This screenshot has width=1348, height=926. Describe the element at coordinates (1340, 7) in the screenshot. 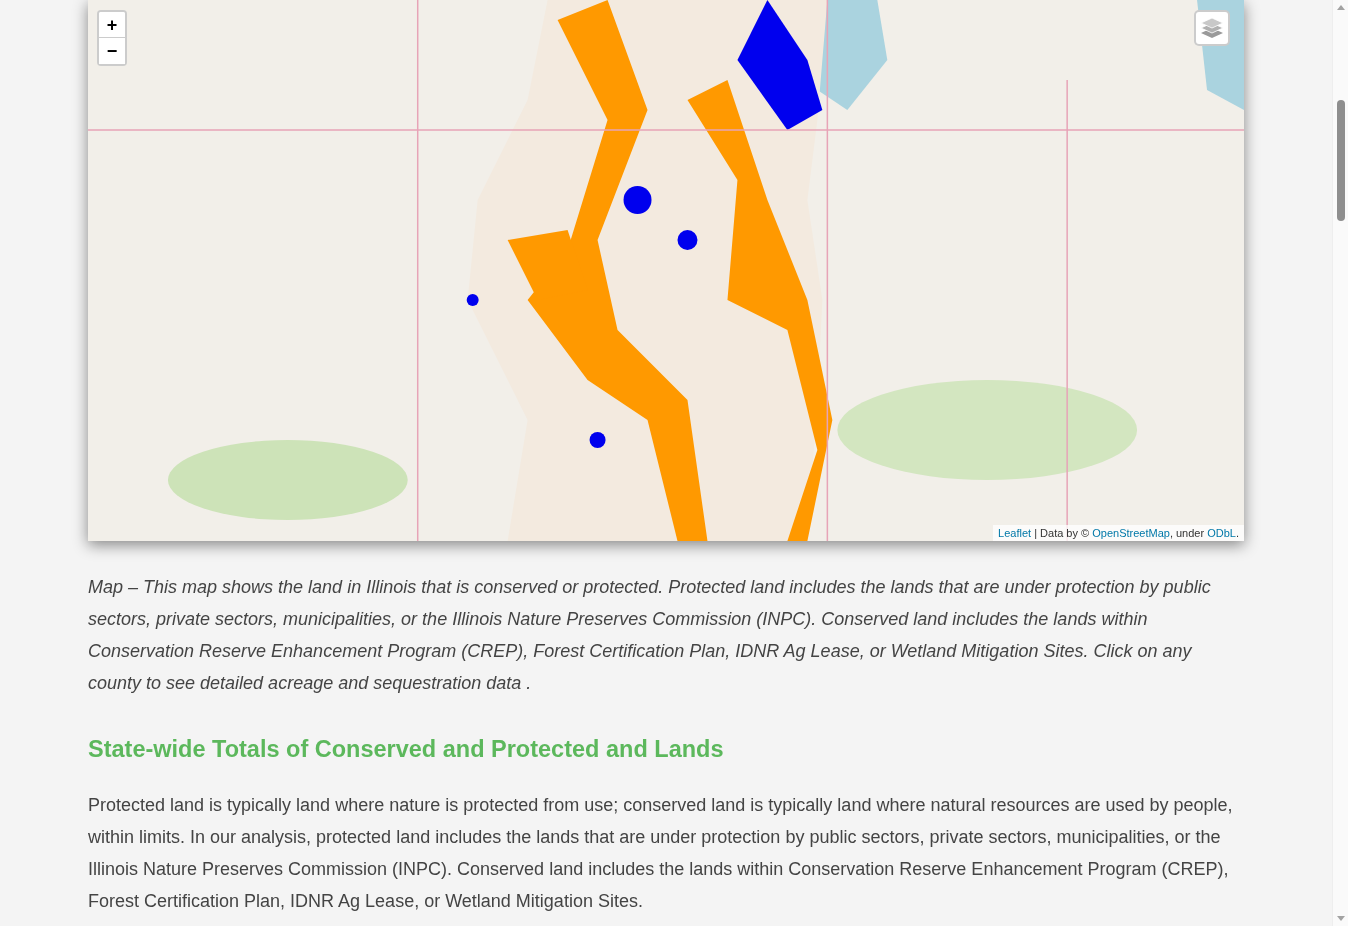

I see `scroll-up-icon` at that location.